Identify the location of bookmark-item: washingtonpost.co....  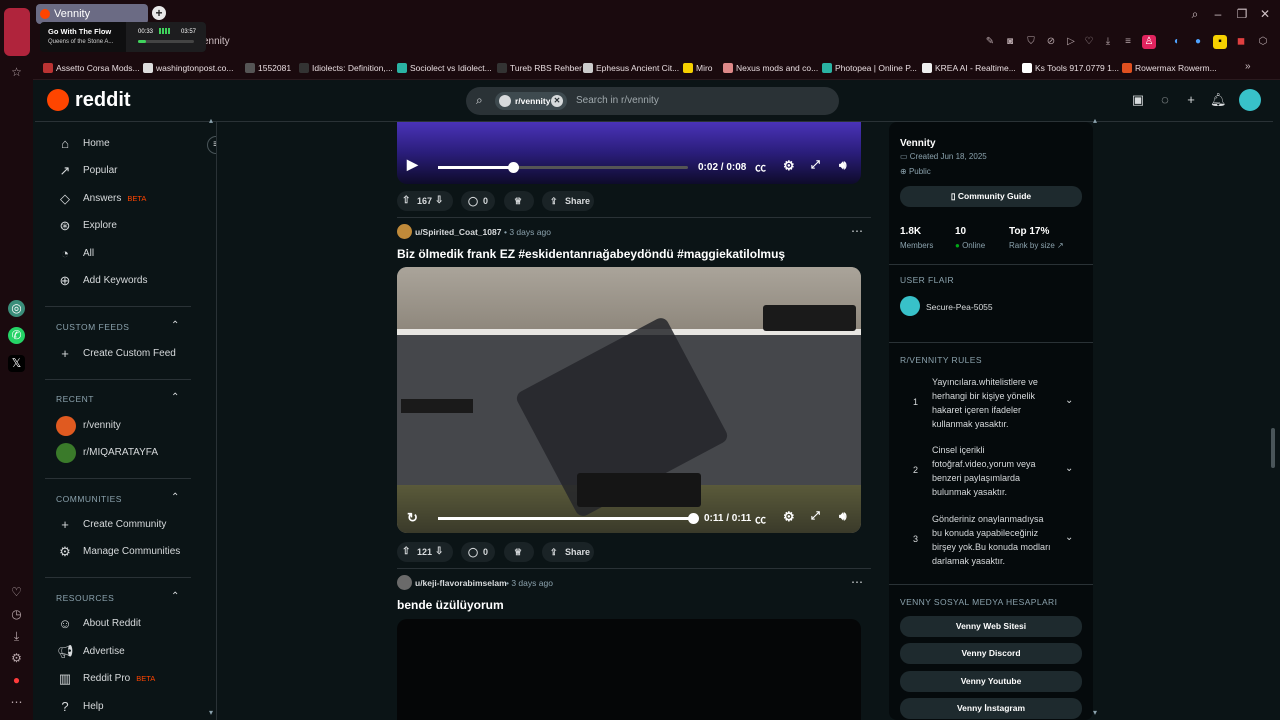
(188, 68).